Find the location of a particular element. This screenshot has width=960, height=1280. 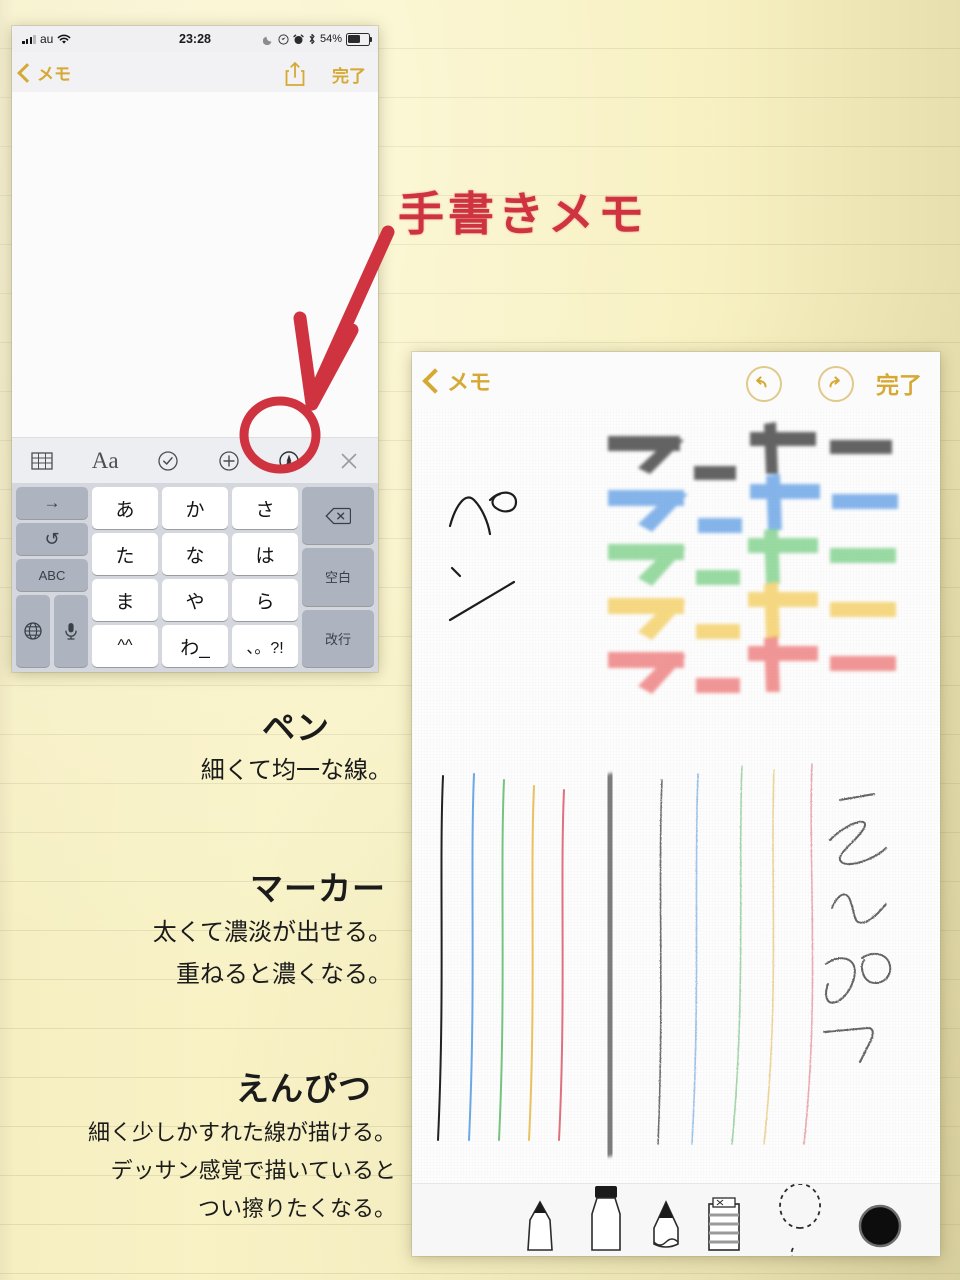

location-icon is located at coordinates (283, 39).